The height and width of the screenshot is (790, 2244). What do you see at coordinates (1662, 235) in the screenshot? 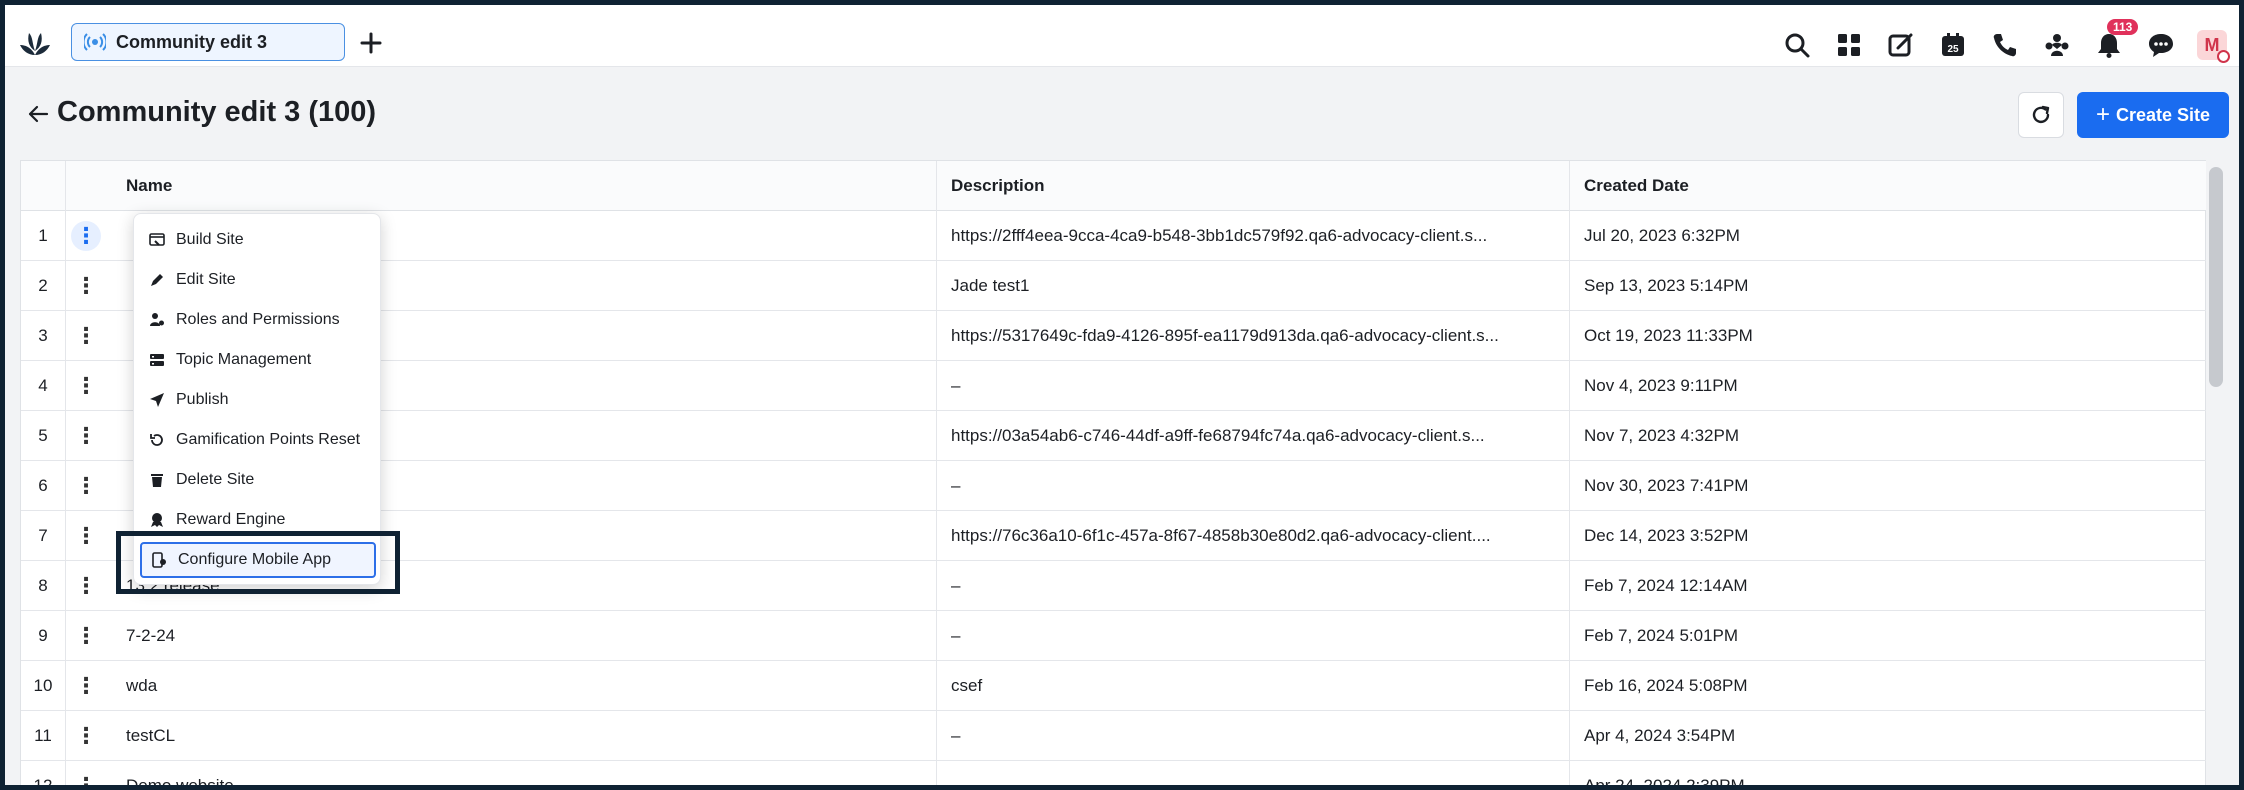
I see `created-date: Jul 20, 2023 6:32PM` at bounding box center [1662, 235].